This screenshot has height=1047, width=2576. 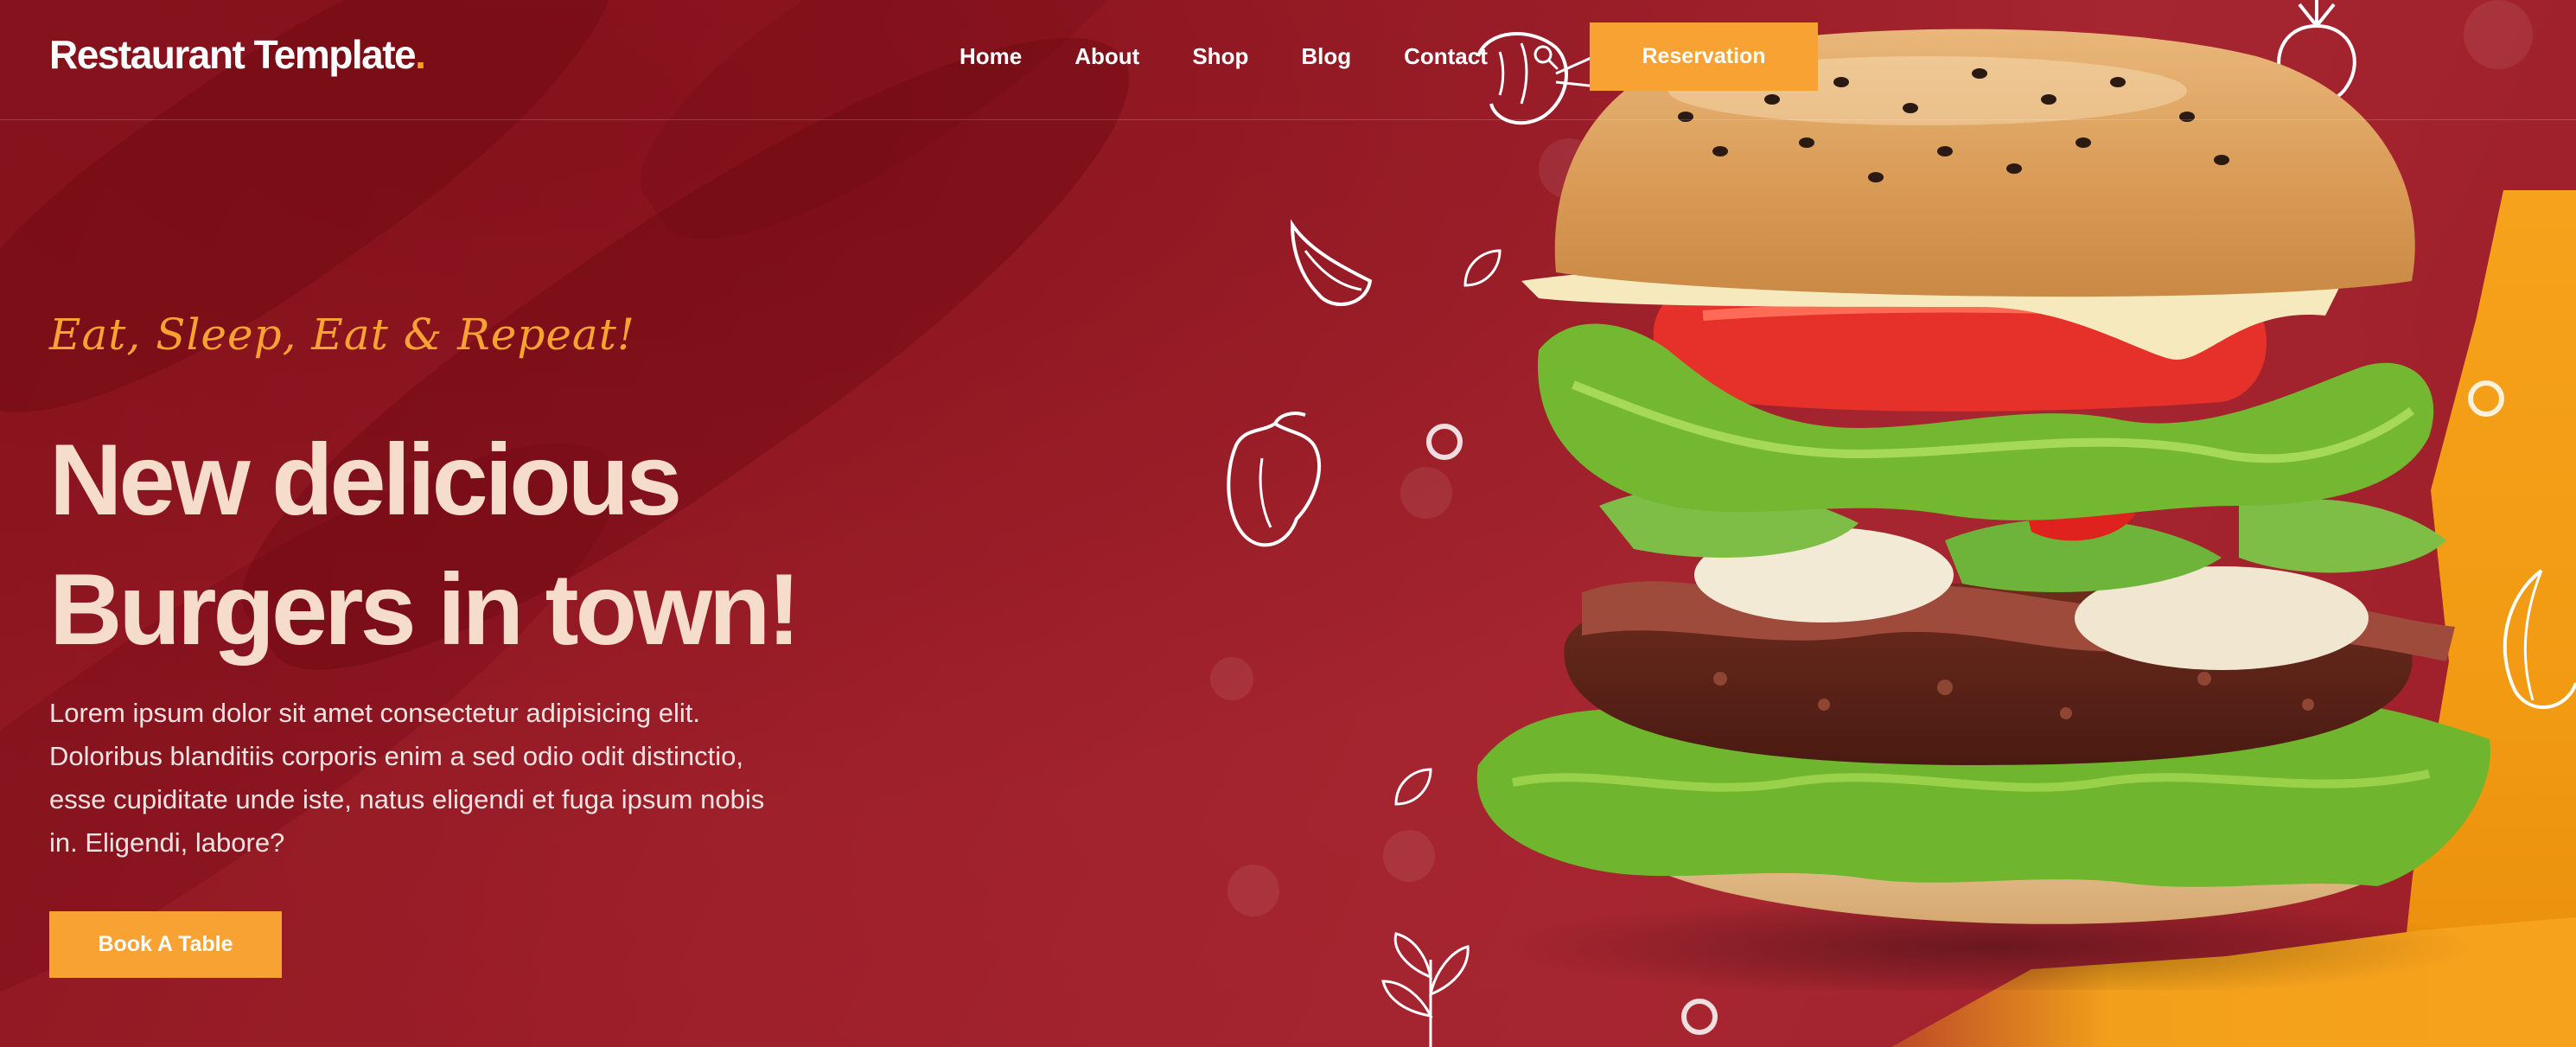 What do you see at coordinates (1106, 56) in the screenshot?
I see `nav-about: About` at bounding box center [1106, 56].